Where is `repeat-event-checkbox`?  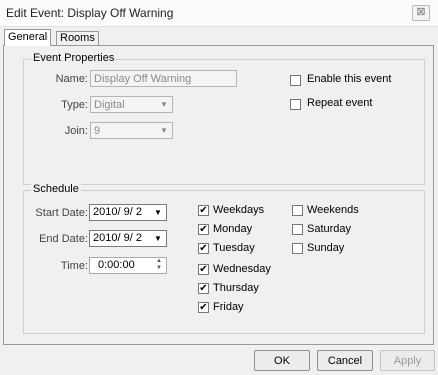 repeat-event-checkbox is located at coordinates (295, 104).